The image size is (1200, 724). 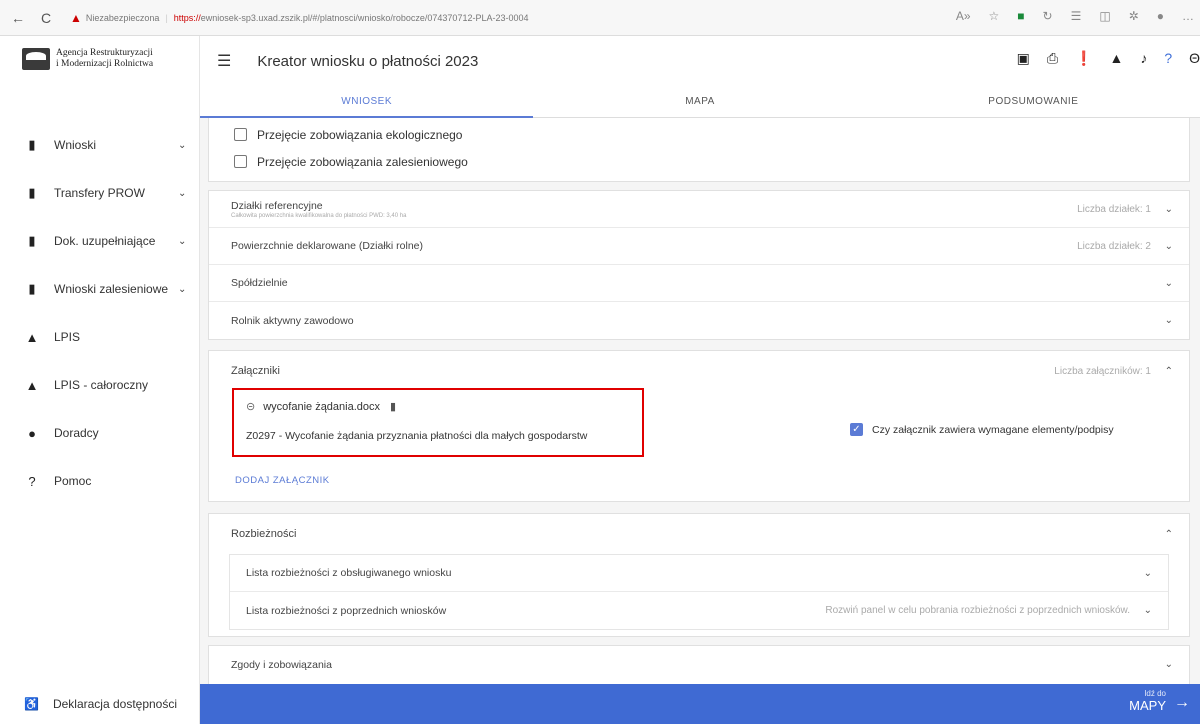 I want to click on attachments-header: Załączniki Liczba załączników: 1 ⌃, so click(x=699, y=371).